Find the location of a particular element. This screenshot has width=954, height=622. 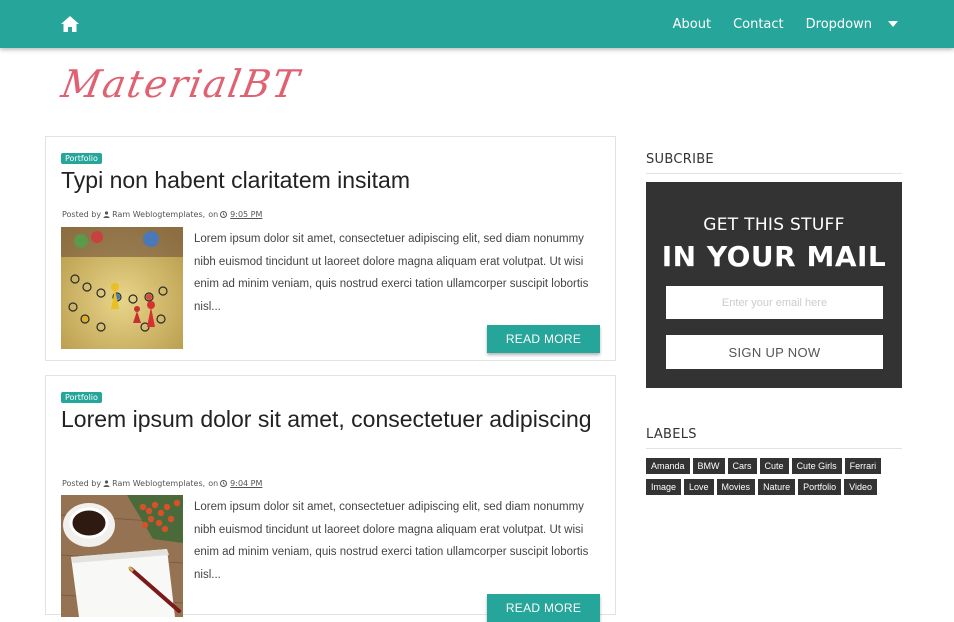

label-tag: Movies is located at coordinates (736, 487).